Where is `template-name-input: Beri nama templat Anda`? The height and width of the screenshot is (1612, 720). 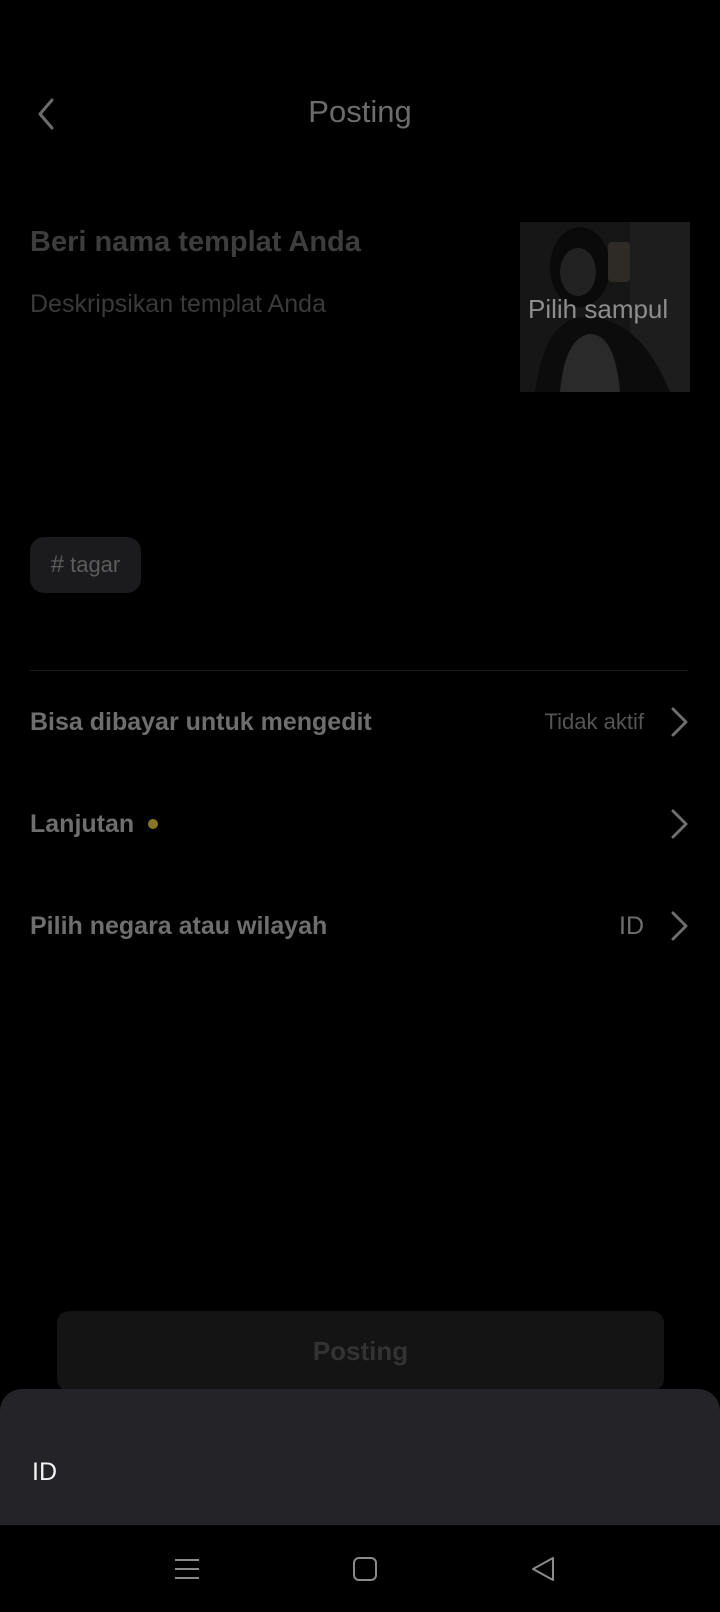 template-name-input: Beri nama templat Anda is located at coordinates (195, 242).